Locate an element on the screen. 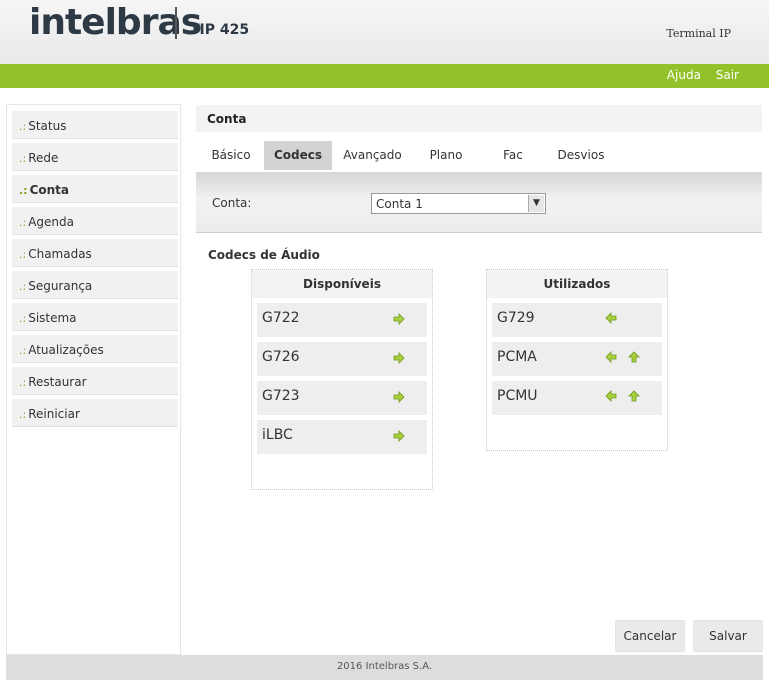  sidebar-item-label: Segurança is located at coordinates (60, 286).